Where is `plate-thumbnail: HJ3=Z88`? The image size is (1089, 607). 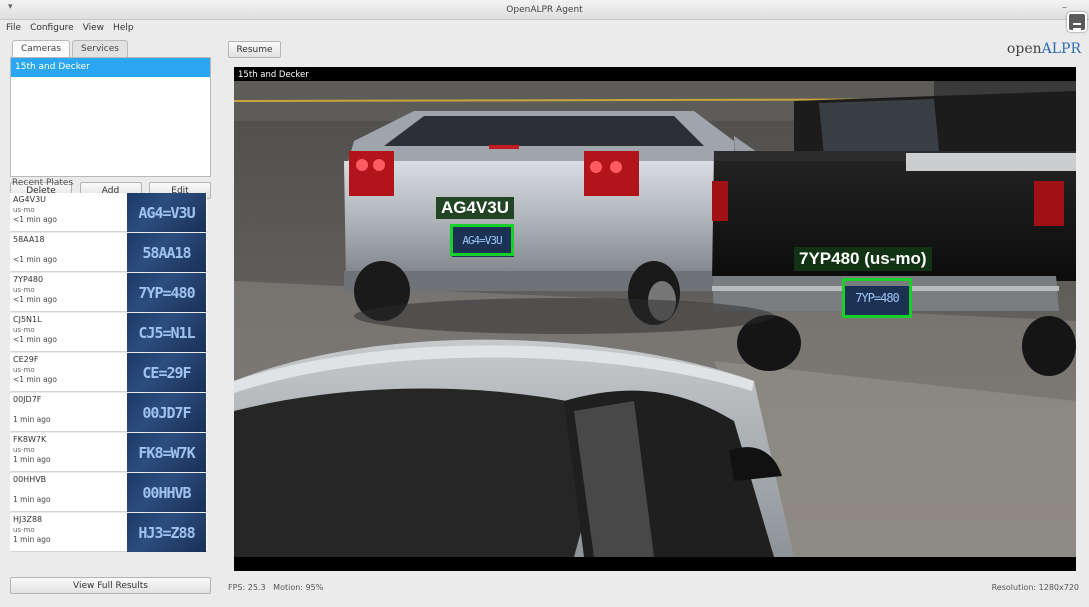 plate-thumbnail: HJ3=Z88 is located at coordinates (166, 532).